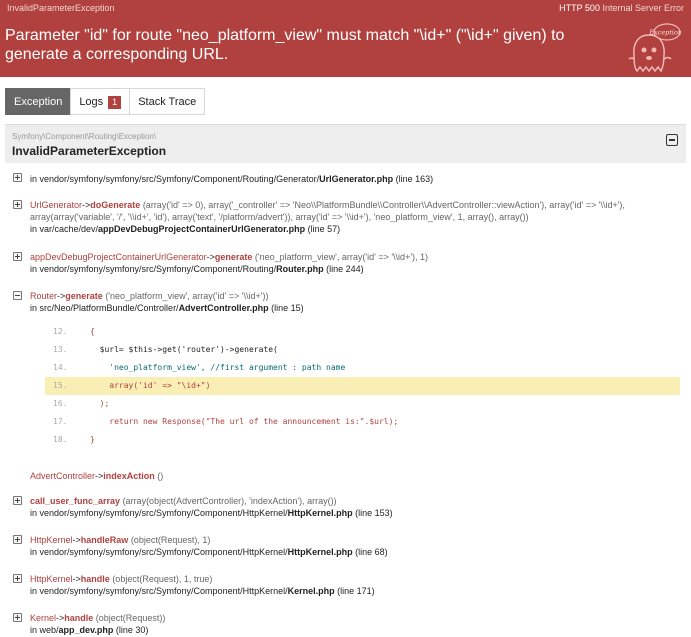 The image size is (691, 637). Describe the element at coordinates (74, 439) in the screenshot. I see `code-line: 18.}` at that location.